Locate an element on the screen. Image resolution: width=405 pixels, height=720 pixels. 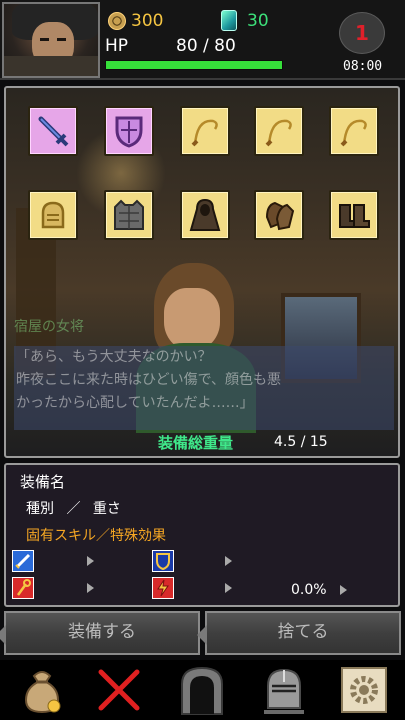
equip-slot-gloves is located at coordinates (279, 215).